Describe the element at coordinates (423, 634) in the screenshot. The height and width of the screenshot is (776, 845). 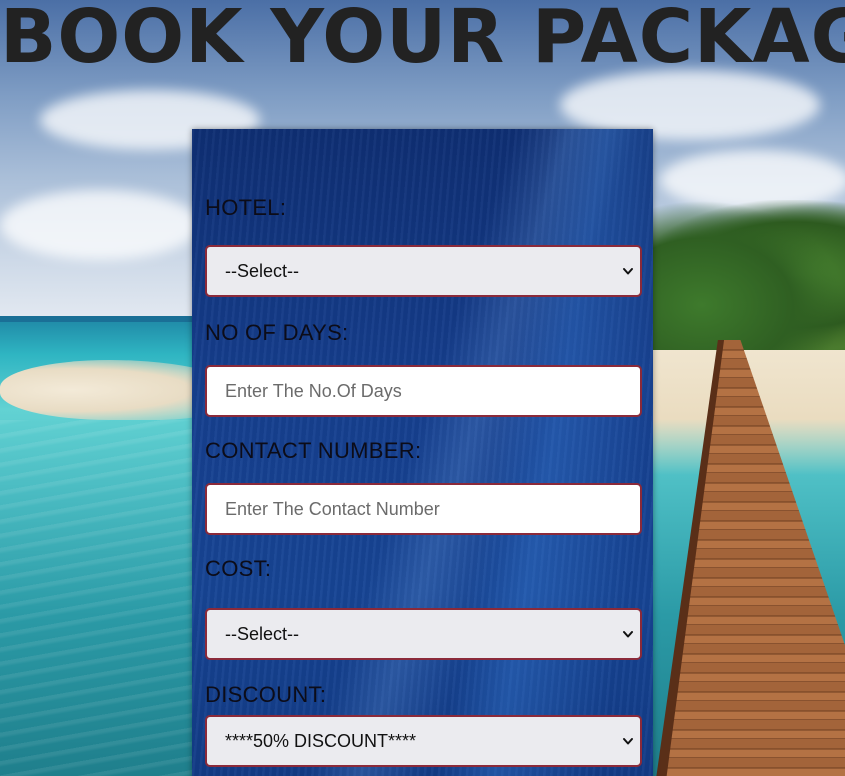
I see `cost-select: --Select--` at that location.